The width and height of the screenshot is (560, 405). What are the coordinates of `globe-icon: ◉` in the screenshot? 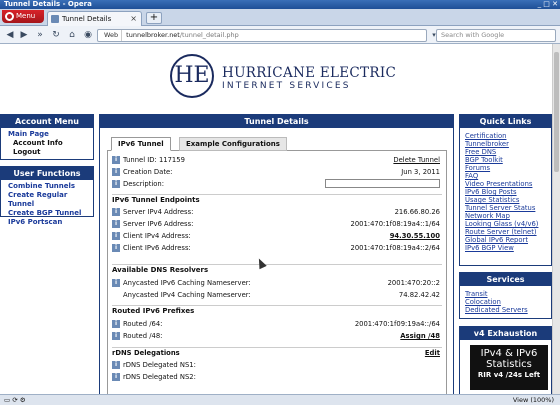 It's located at (88, 35).